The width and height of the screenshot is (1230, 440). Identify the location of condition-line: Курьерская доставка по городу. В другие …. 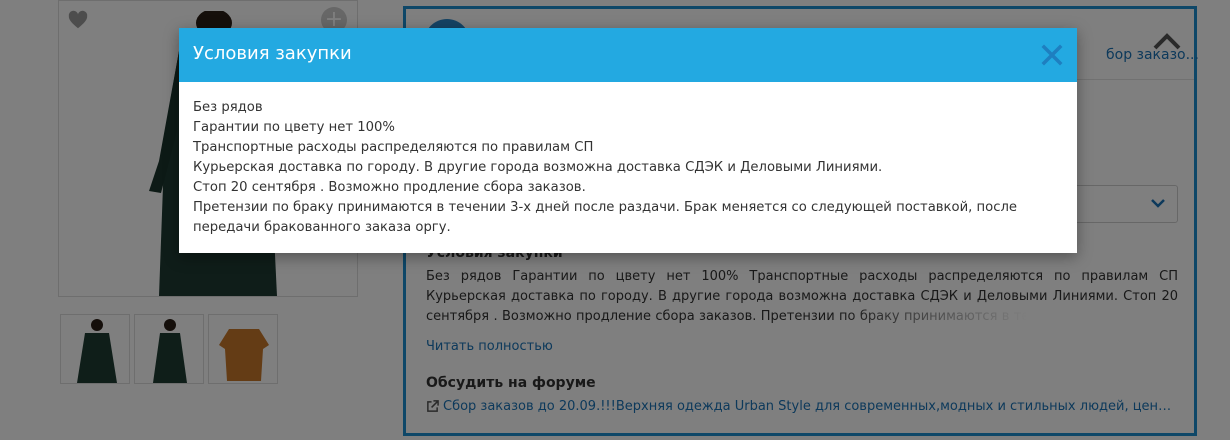
(538, 167).